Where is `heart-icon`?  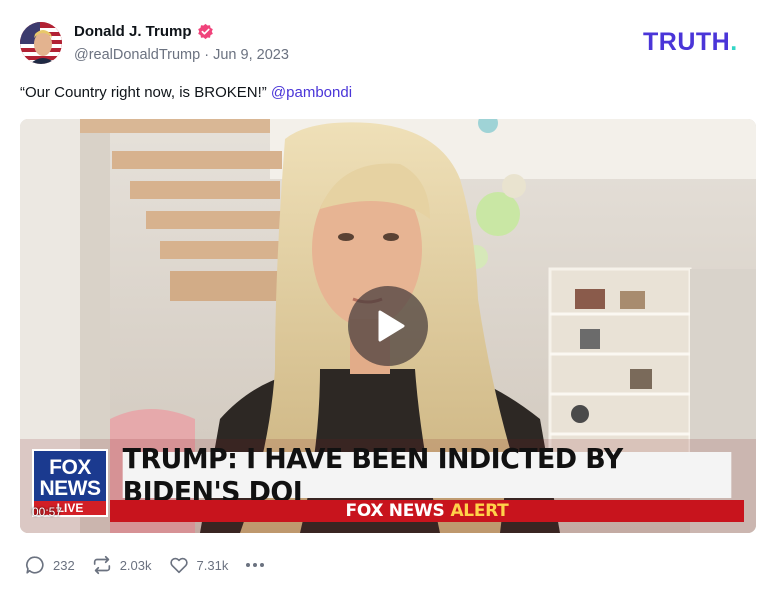
heart-icon is located at coordinates (178, 565).